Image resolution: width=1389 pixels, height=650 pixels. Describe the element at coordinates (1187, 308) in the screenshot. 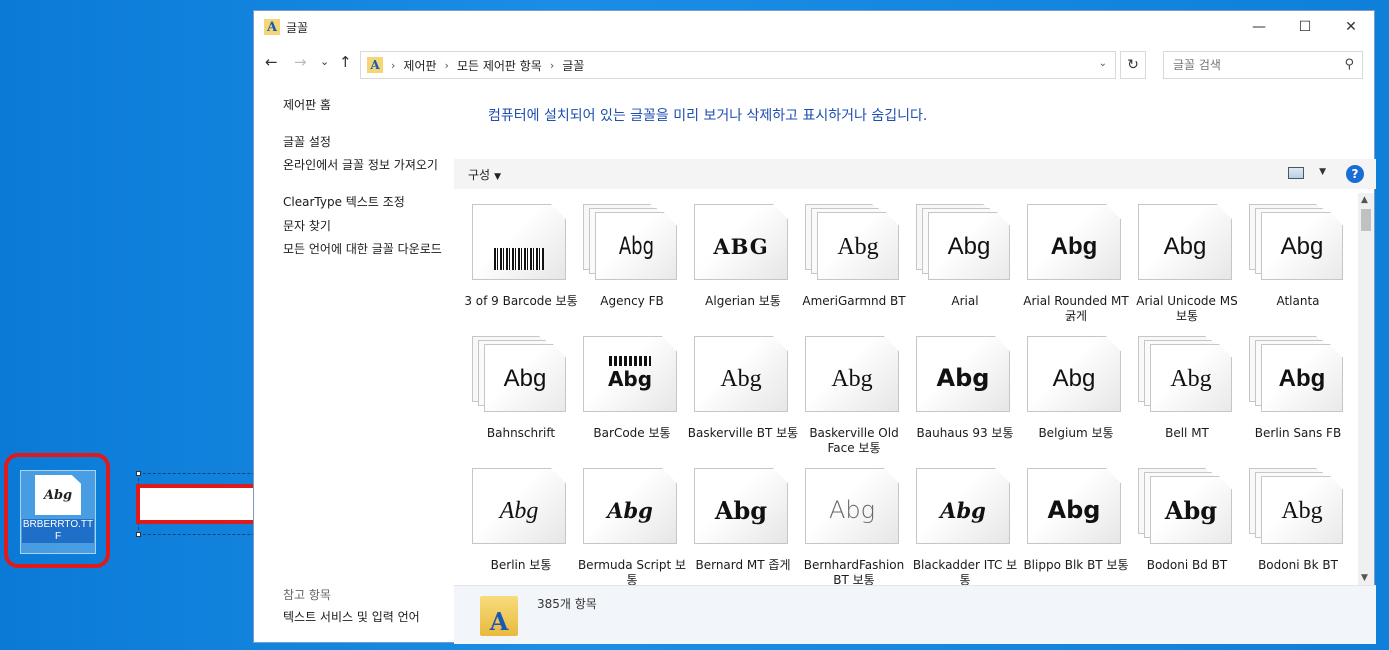

I see `font-name-label: Arial Unicode MS 보통` at that location.